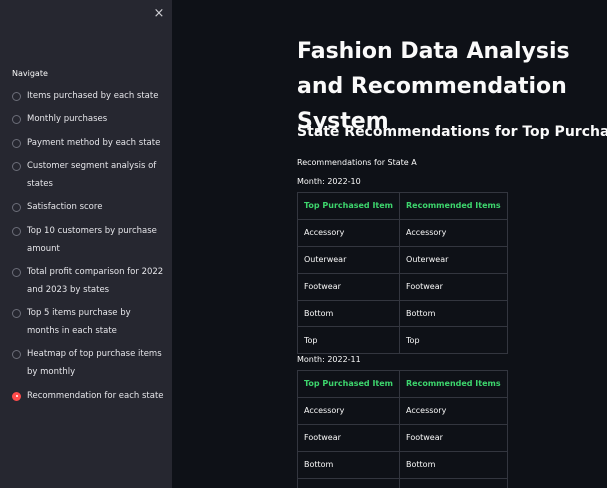  I want to click on close-icon: ×, so click(159, 13).